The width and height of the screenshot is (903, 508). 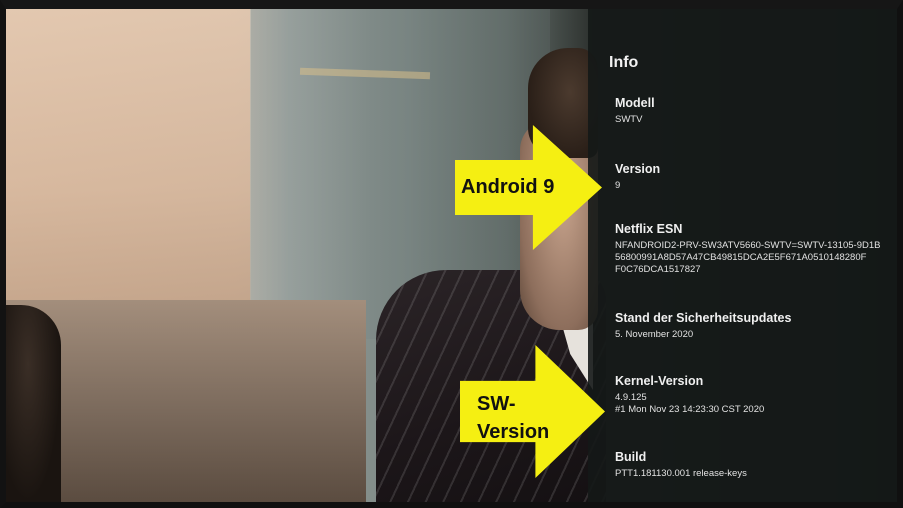 I want to click on item-value: 4.9.125 #1 Mon Nov 23 14:23:30 CST 2020, so click(x=690, y=403).